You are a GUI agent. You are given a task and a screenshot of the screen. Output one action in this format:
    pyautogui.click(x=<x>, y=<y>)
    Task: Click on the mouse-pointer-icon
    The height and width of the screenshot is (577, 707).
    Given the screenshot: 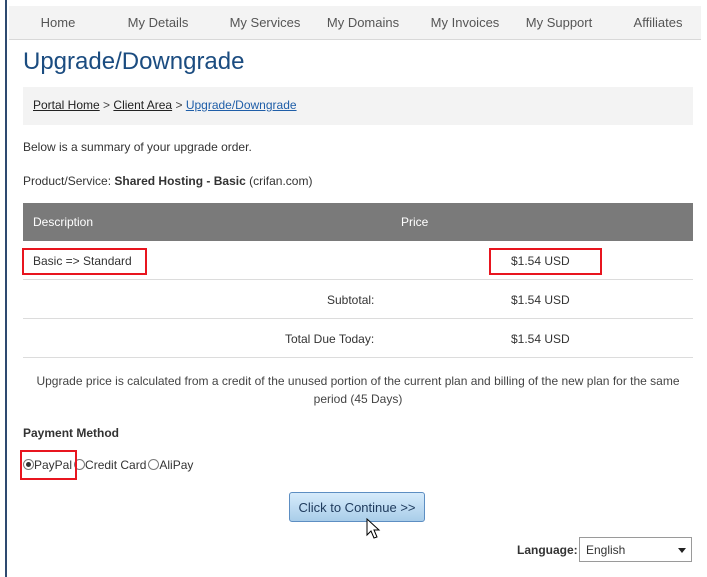 What is the action you would take?
    pyautogui.click(x=373, y=528)
    